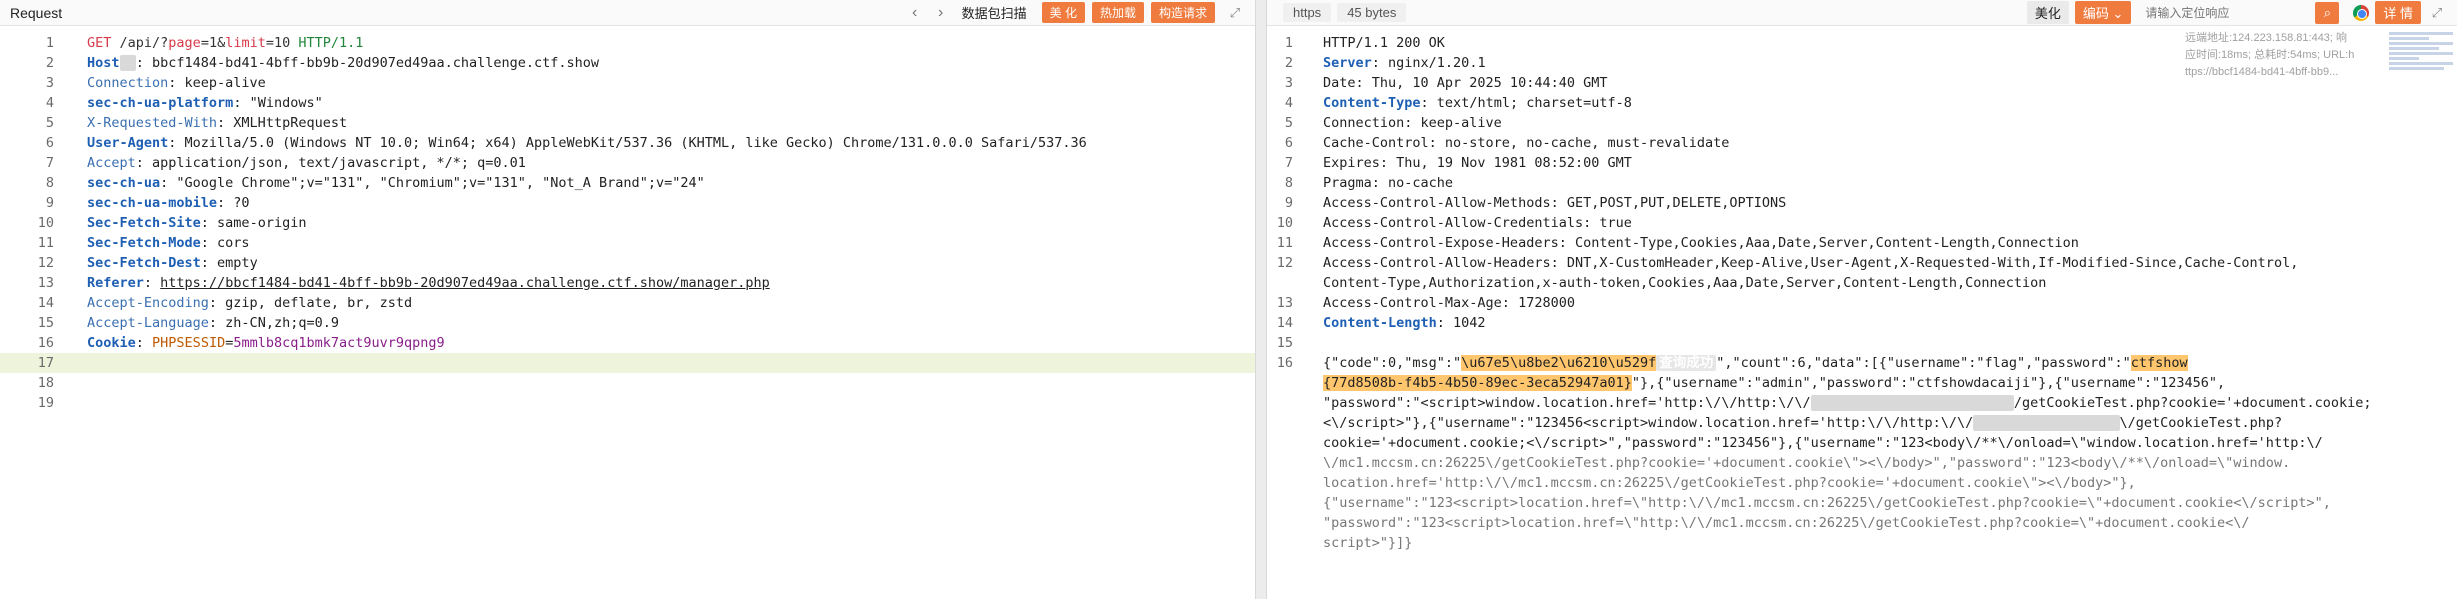 This screenshot has height=599, width=2457. I want to click on code-token: PHPSESSID, so click(189, 343).